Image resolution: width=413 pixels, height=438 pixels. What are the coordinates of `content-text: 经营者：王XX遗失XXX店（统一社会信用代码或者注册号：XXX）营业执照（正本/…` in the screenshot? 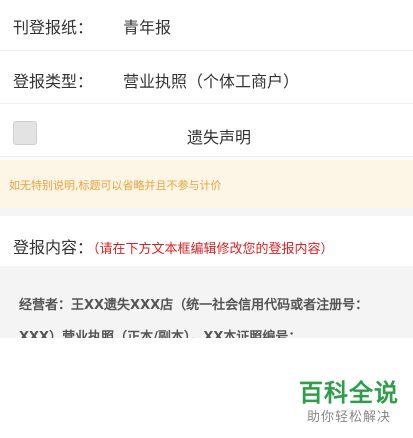 It's located at (209, 314).